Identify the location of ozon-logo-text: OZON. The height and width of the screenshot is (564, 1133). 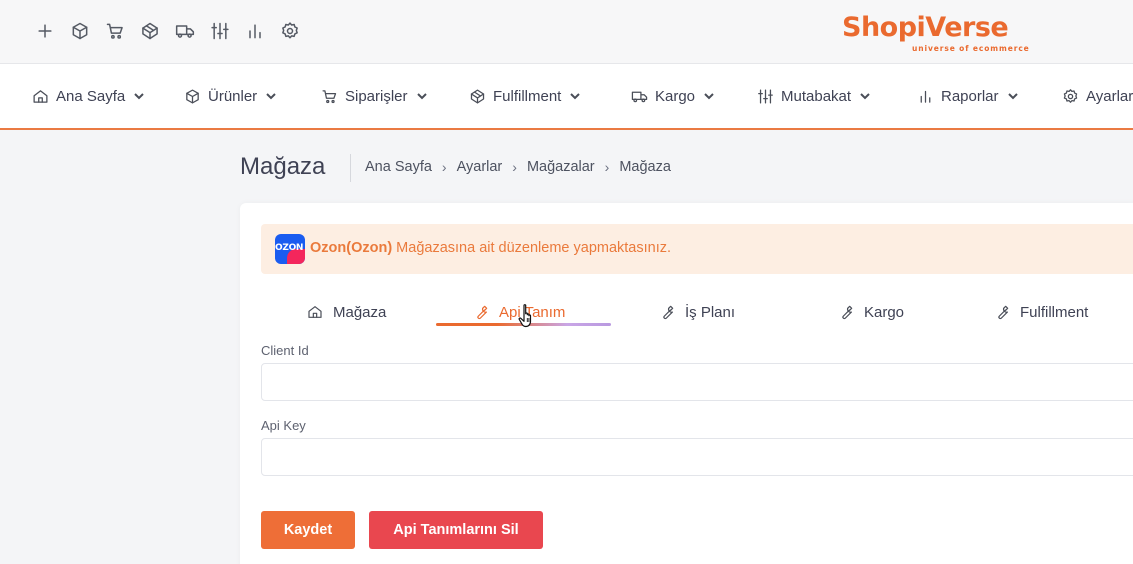
(289, 248).